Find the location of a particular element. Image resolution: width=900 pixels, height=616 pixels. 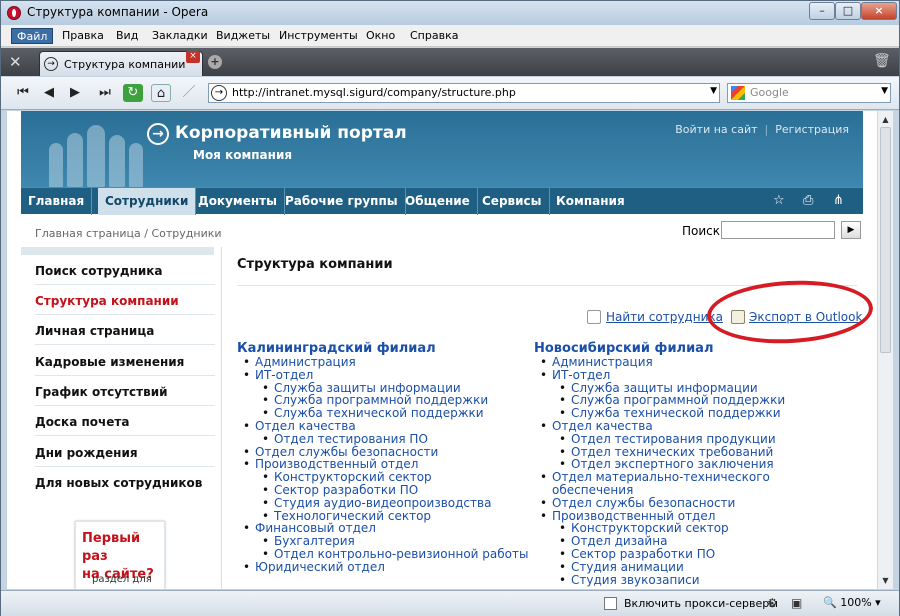

tab-structure: → Структура компании × is located at coordinates (121, 63).